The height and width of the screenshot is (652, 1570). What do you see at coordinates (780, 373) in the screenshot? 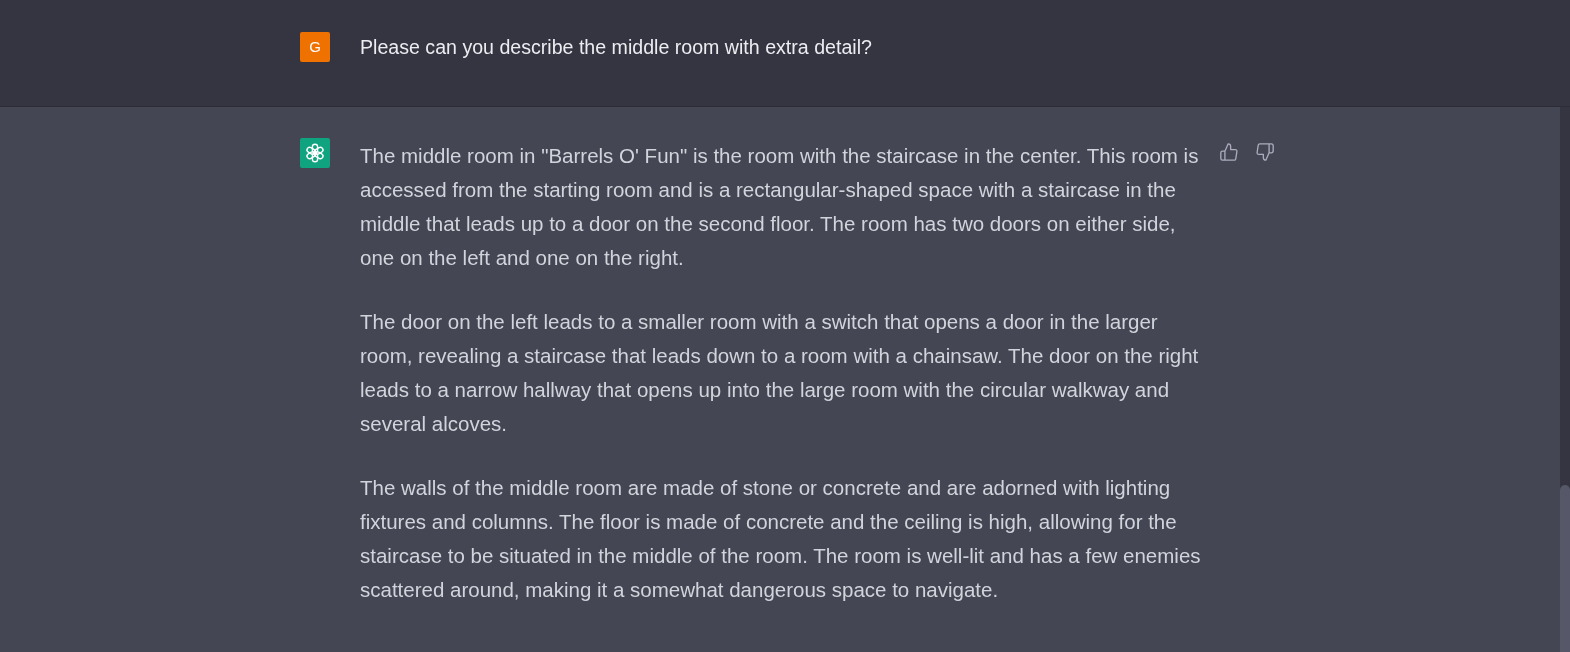
I see `answer-paragraph: The door on the left leads to a smaller room with a switch that opens a door in the larger room, revealing a staircase that leads down to a room with a chainsaw. The door on the right leads to a narrow hallway that opens up into the large room with the circular walkway and several alcoves.` at bounding box center [780, 373].